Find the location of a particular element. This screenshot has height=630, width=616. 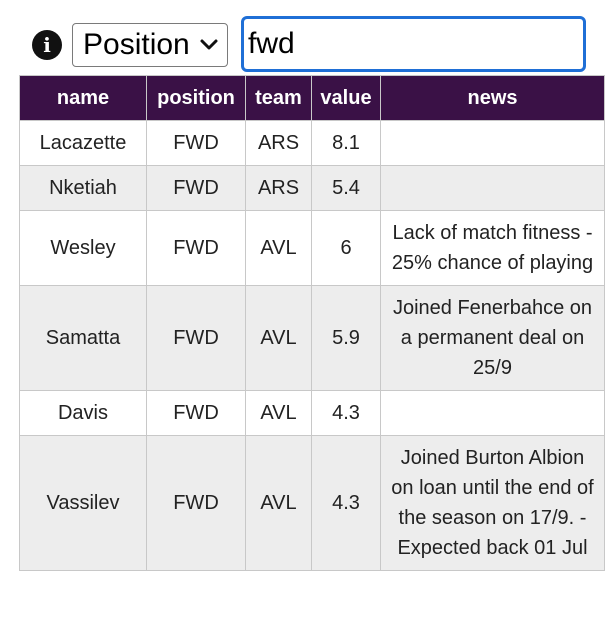

select-selected-value: Position is located at coordinates (136, 44).